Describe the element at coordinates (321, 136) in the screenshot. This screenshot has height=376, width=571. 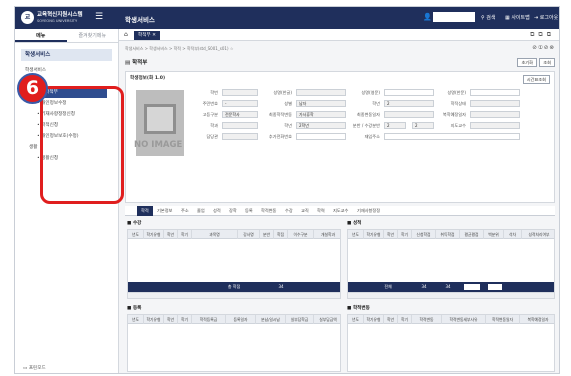
I see `extra-phone-field` at that location.